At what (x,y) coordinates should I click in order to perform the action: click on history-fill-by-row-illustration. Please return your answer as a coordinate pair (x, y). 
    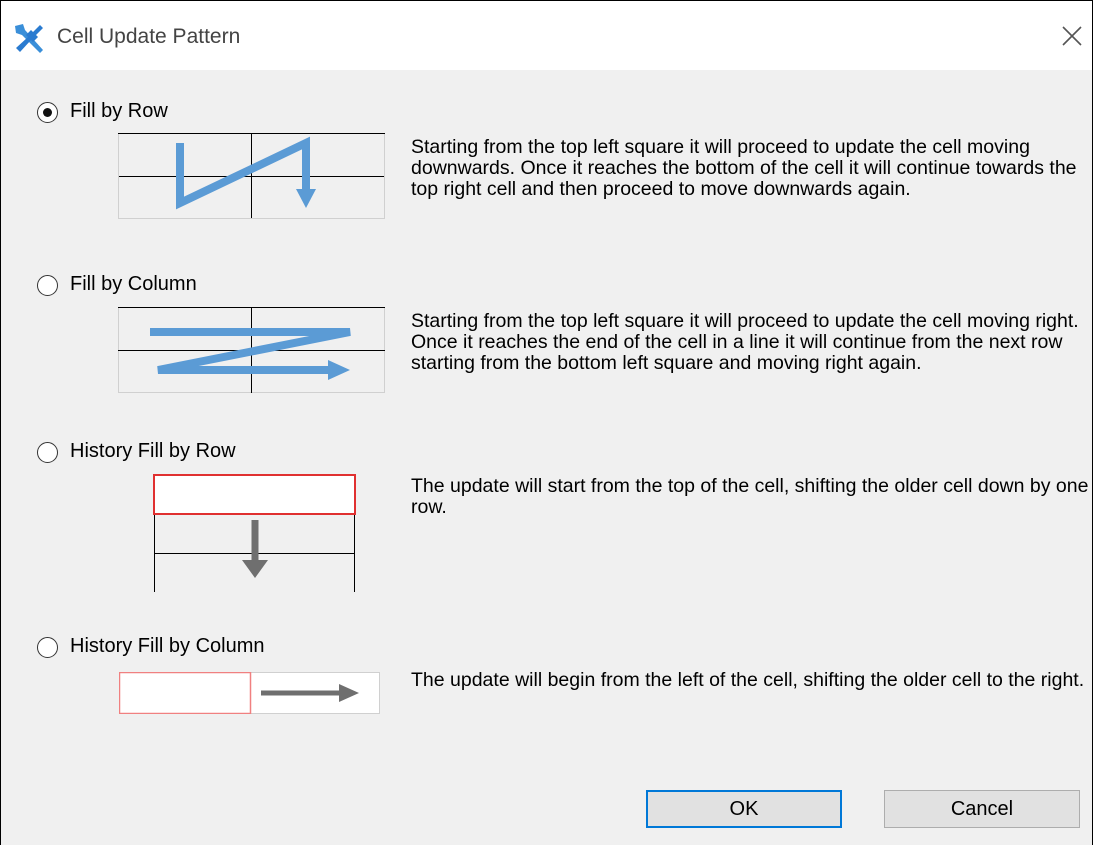
    Looking at the image, I should click on (254, 533).